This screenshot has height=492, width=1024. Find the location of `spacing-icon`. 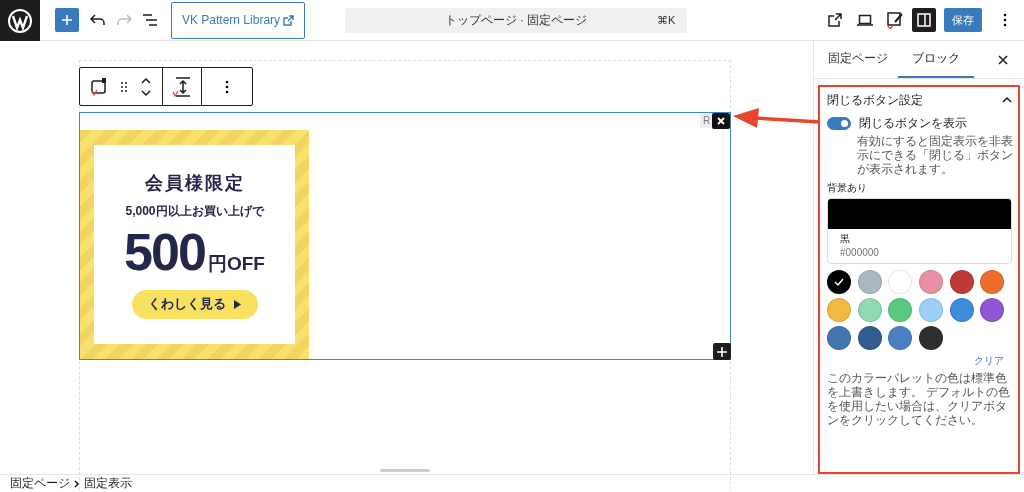

spacing-icon is located at coordinates (182, 86).